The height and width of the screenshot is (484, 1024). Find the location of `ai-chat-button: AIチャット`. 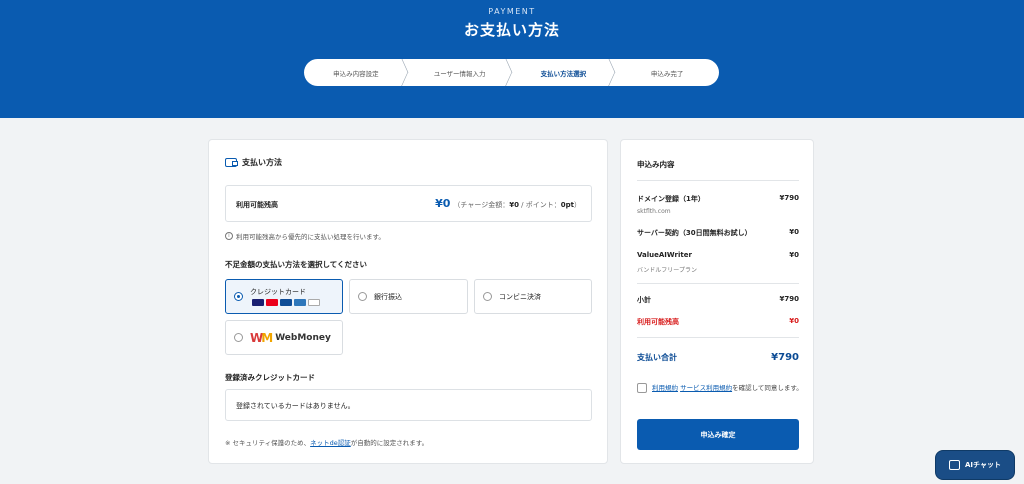

ai-chat-button: AIチャット is located at coordinates (975, 465).